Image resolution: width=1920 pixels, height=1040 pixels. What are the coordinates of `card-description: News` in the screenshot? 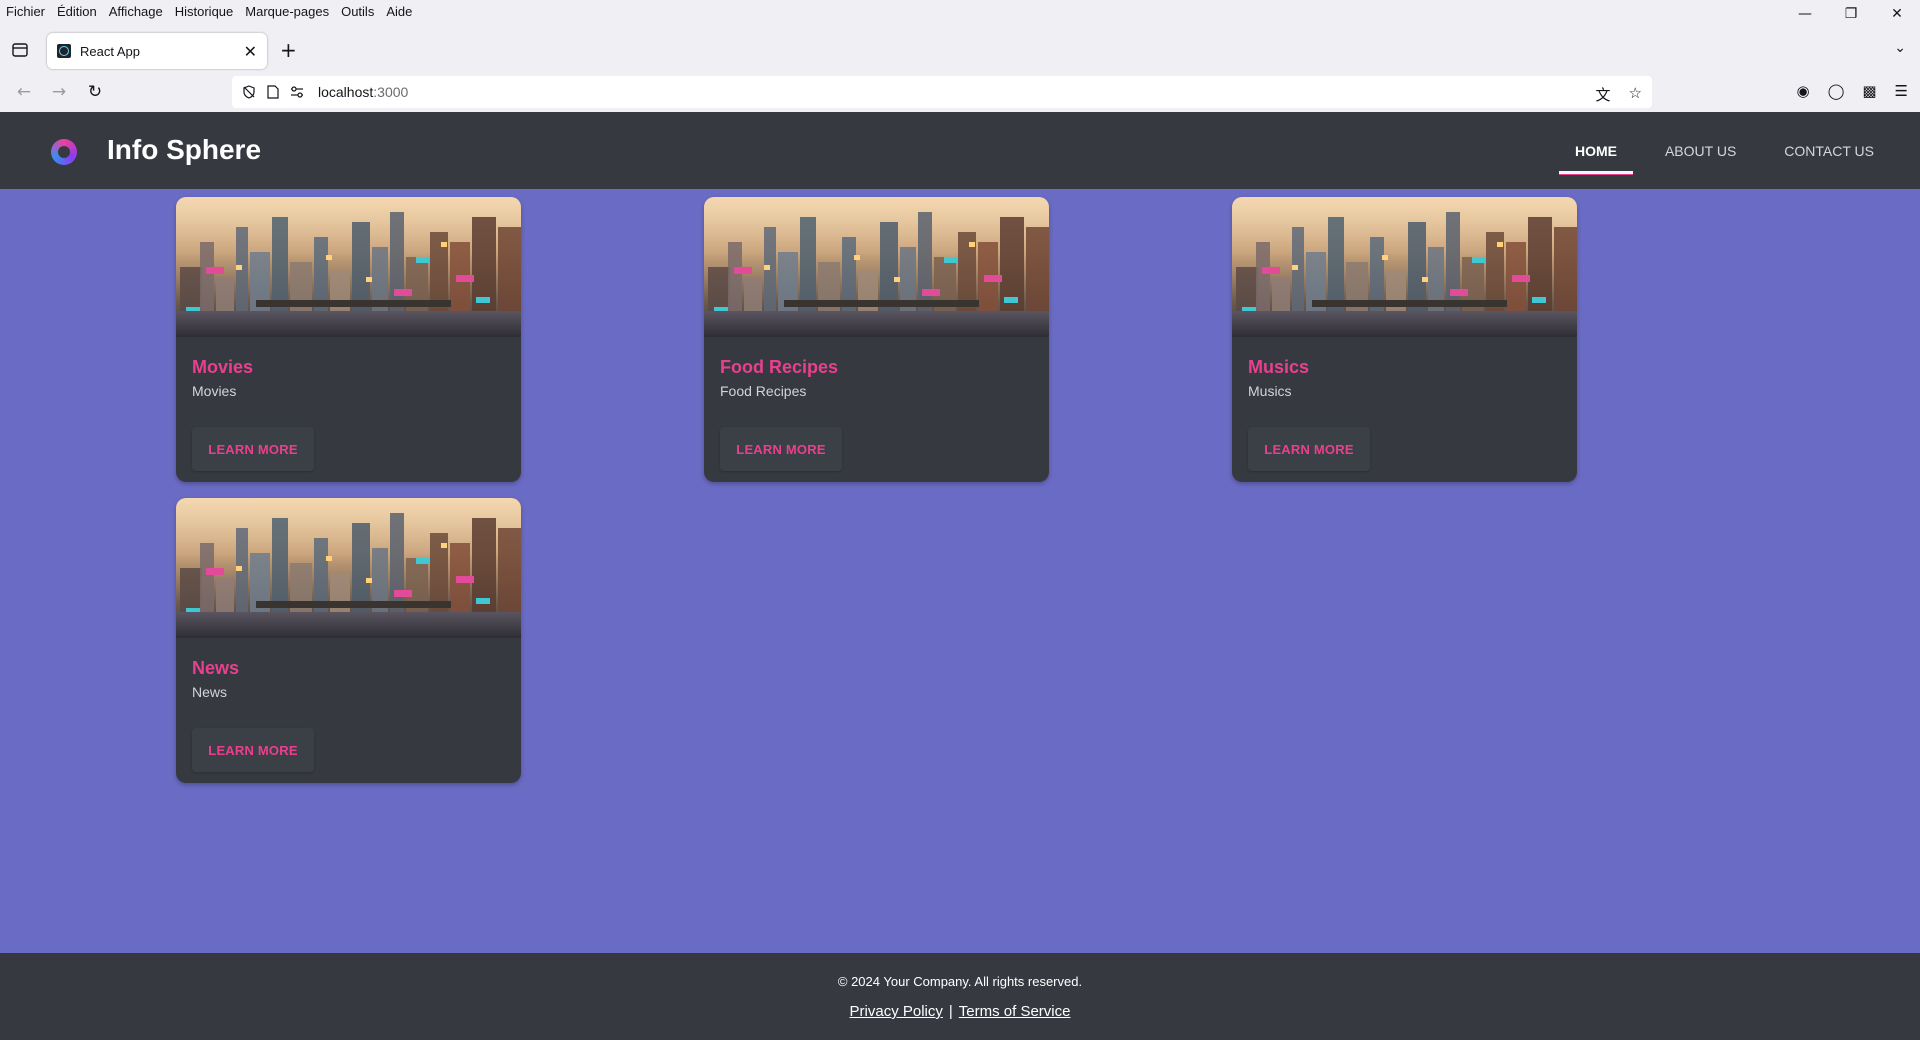 It's located at (210, 692).